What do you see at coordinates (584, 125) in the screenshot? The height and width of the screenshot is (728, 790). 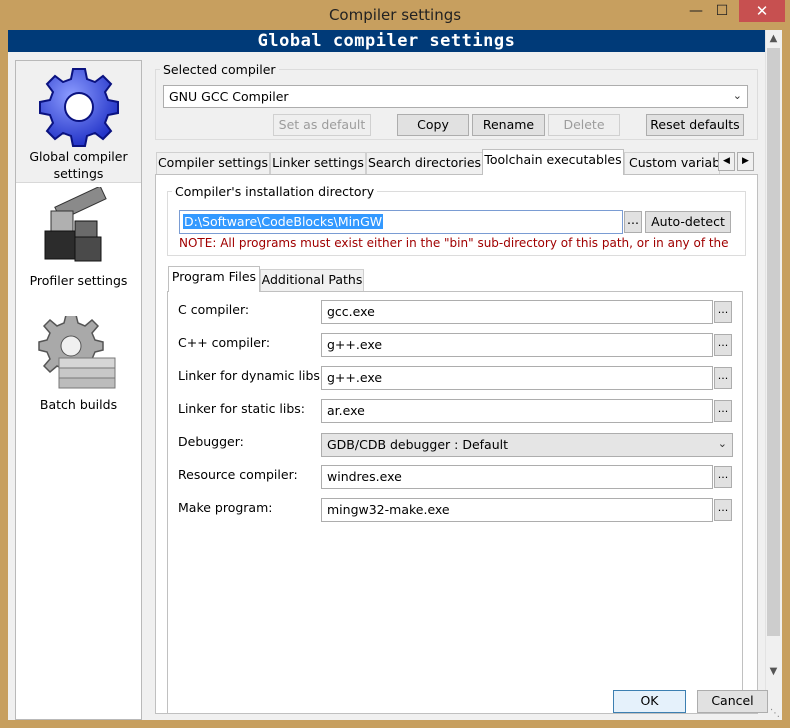 I see `delete-button: Delete` at bounding box center [584, 125].